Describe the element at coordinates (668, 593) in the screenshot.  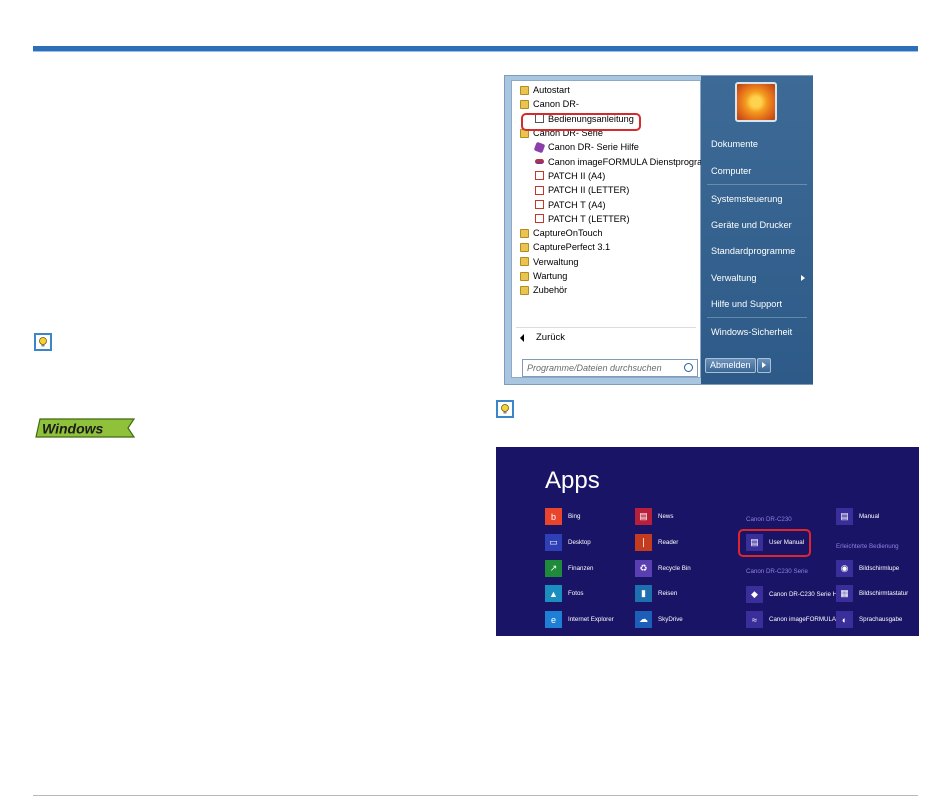
I see `app-label: Reisen` at that location.